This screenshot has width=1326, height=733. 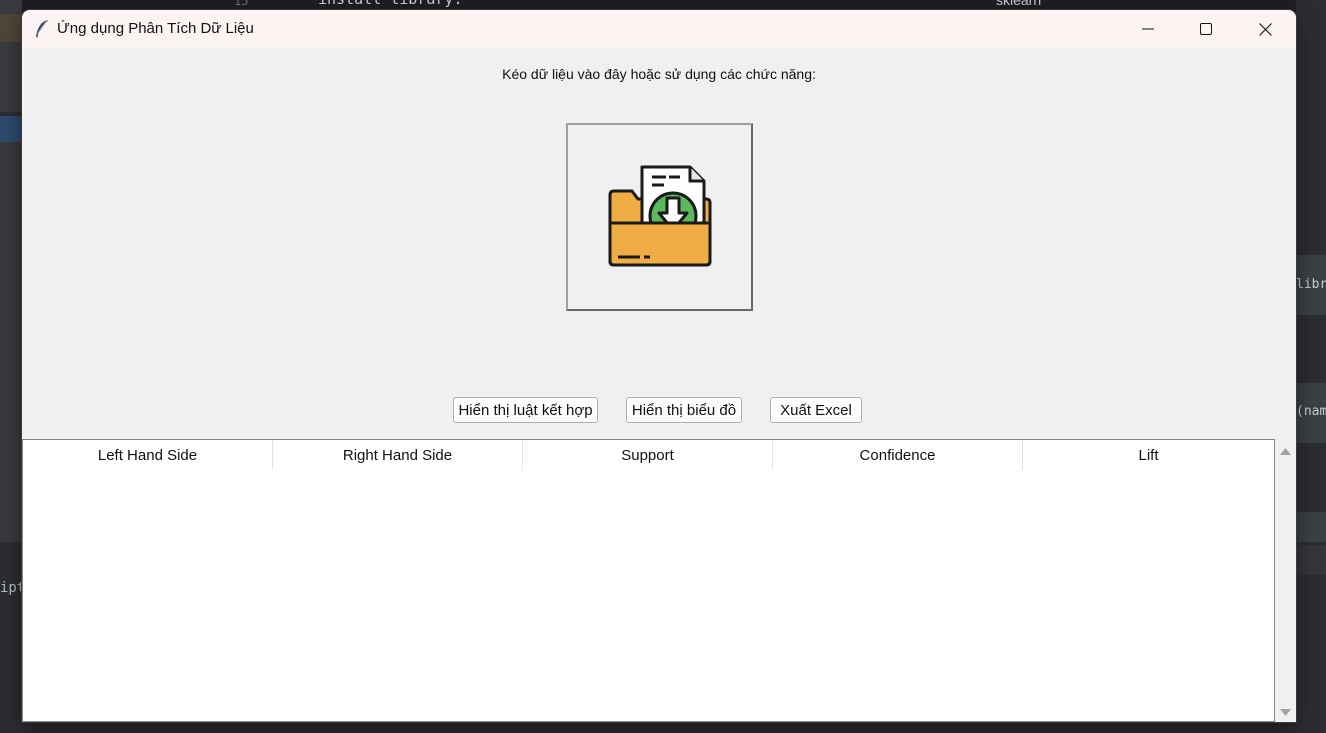 What do you see at coordinates (241, 4) in the screenshot?
I see `ide-line-number: 15` at bounding box center [241, 4].